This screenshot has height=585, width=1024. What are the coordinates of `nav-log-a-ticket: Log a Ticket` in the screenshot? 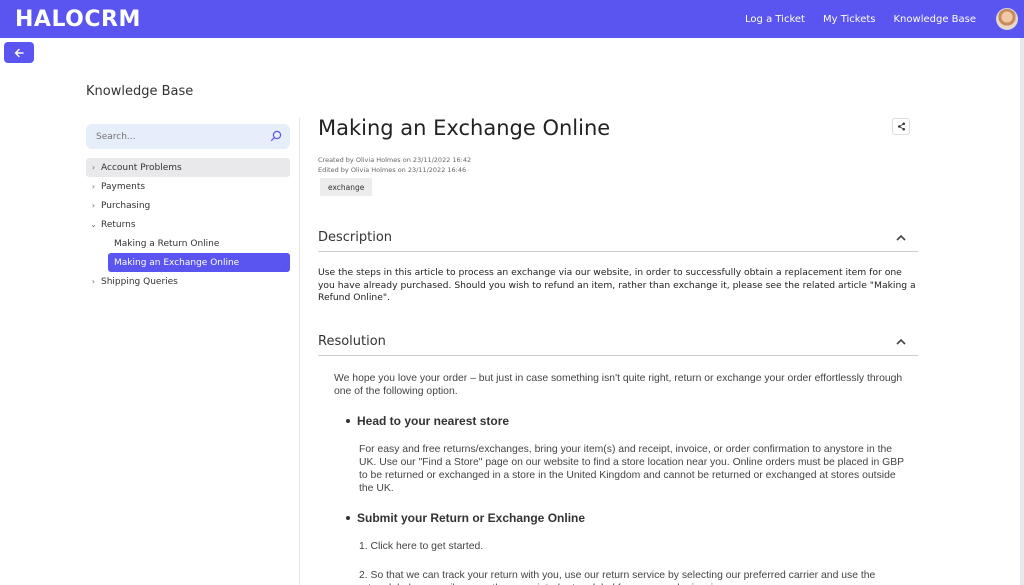 It's located at (775, 19).